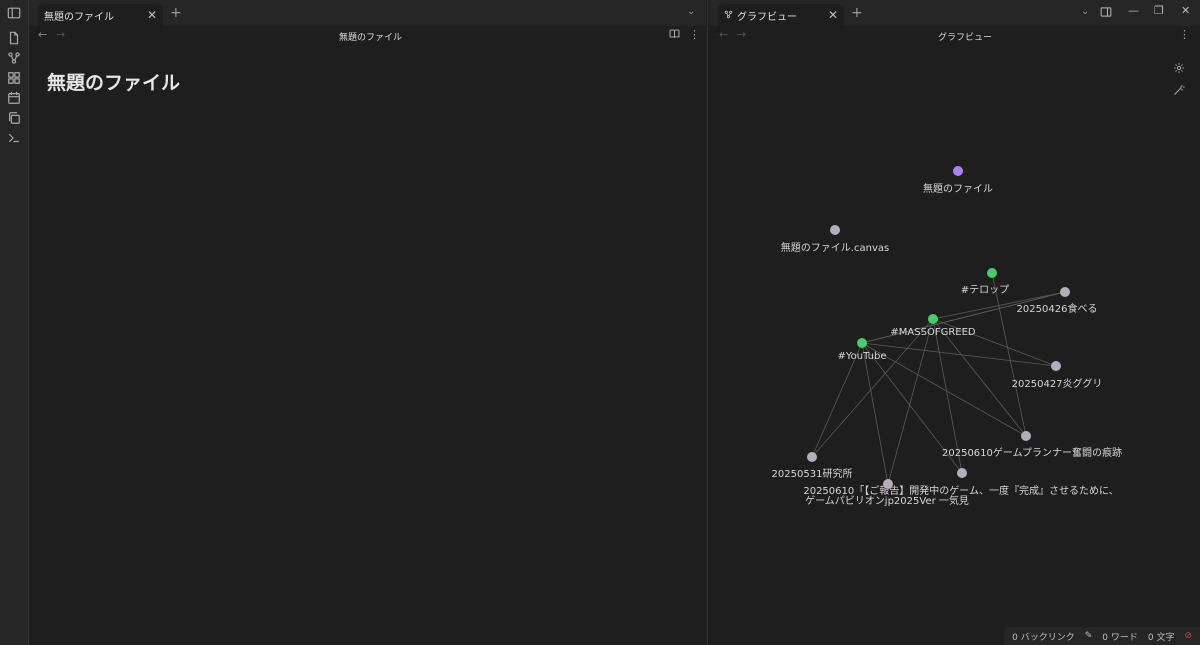  I want to click on status-bar: 0 バックリンク ✎ 0 ワード 0 文字 ⊘, so click(1102, 636).